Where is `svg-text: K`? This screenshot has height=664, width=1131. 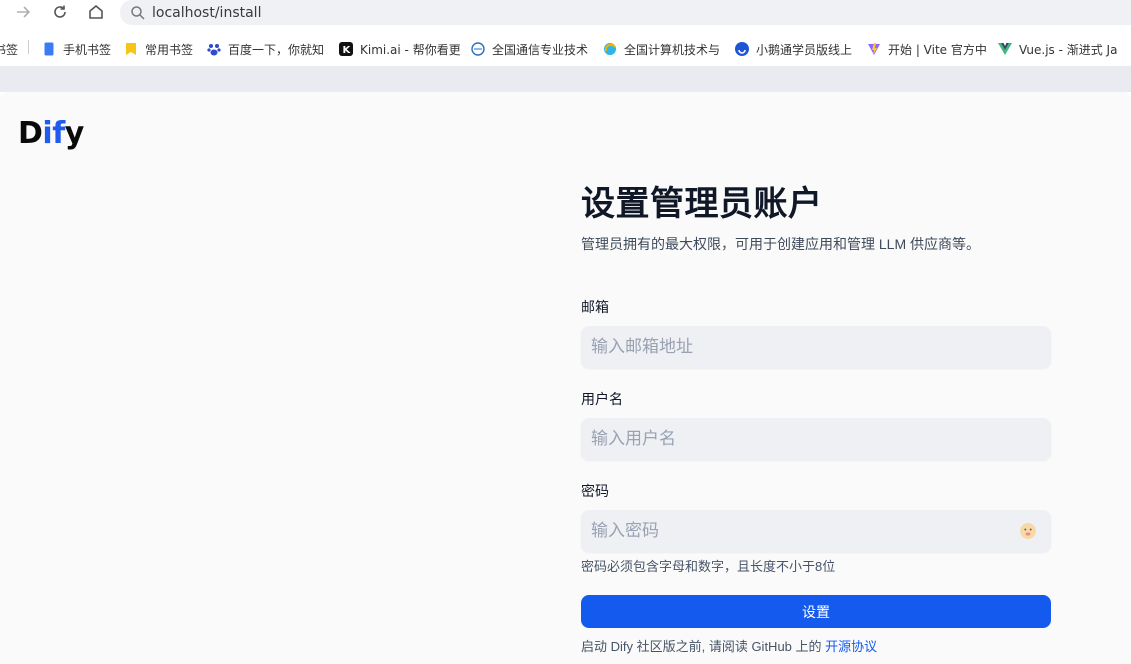
svg-text: K is located at coordinates (347, 50).